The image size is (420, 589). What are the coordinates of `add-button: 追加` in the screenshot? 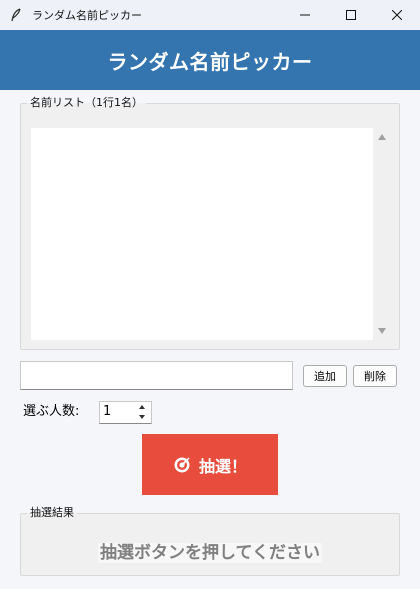 It's located at (325, 376).